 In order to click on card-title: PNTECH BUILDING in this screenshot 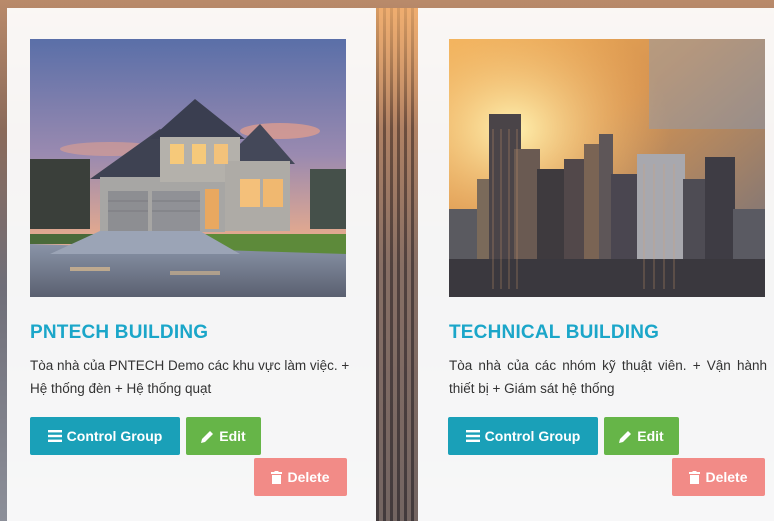, I will do `click(119, 332)`.